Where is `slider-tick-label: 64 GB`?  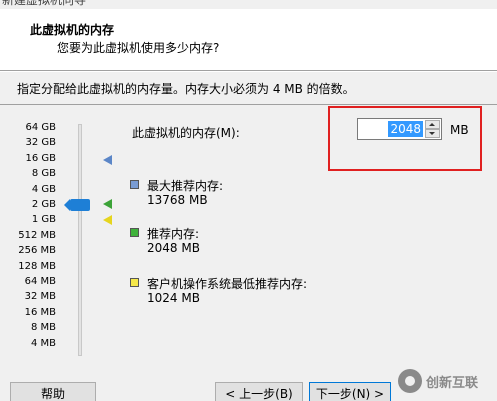 slider-tick-label: 64 GB is located at coordinates (40, 127).